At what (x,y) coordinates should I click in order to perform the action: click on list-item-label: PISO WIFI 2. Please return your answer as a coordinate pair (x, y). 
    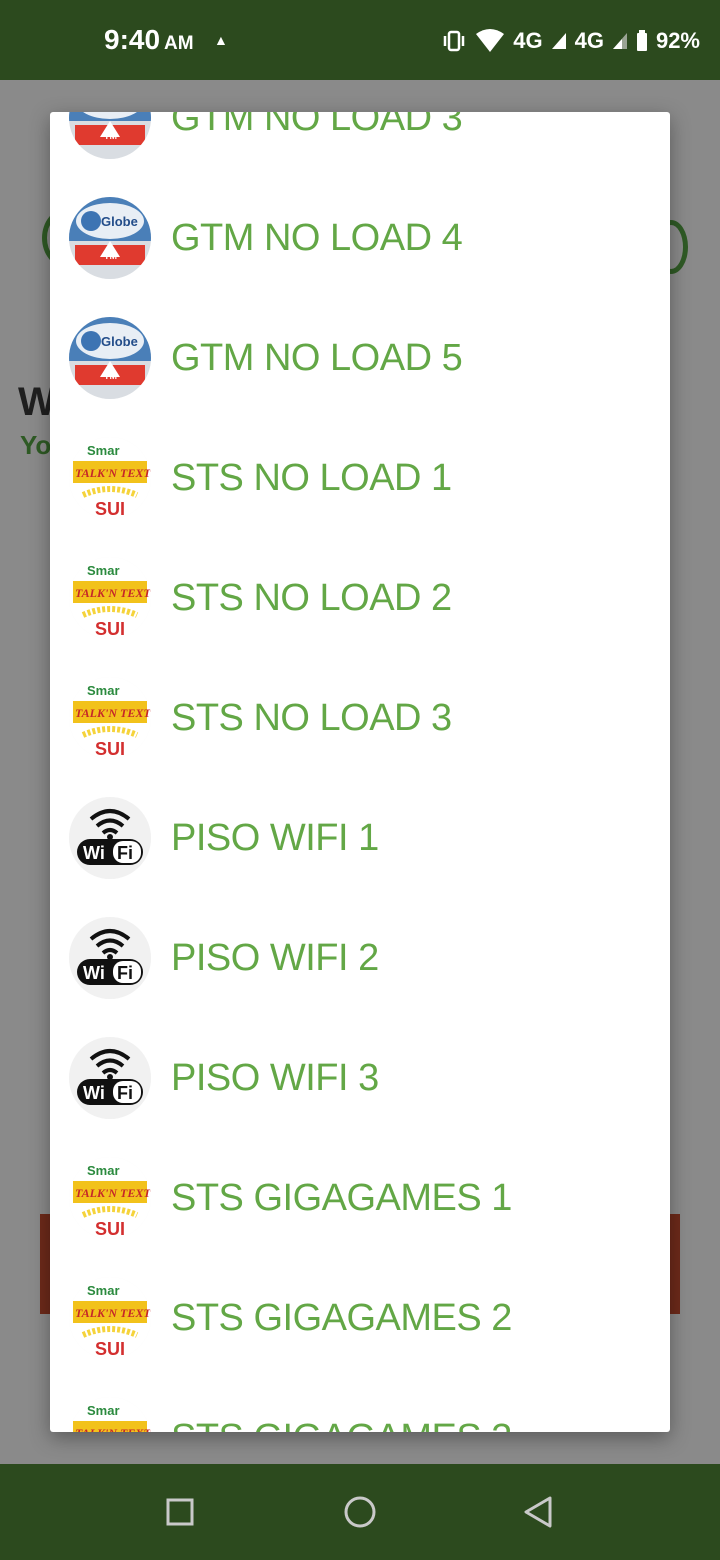
    Looking at the image, I should click on (275, 958).